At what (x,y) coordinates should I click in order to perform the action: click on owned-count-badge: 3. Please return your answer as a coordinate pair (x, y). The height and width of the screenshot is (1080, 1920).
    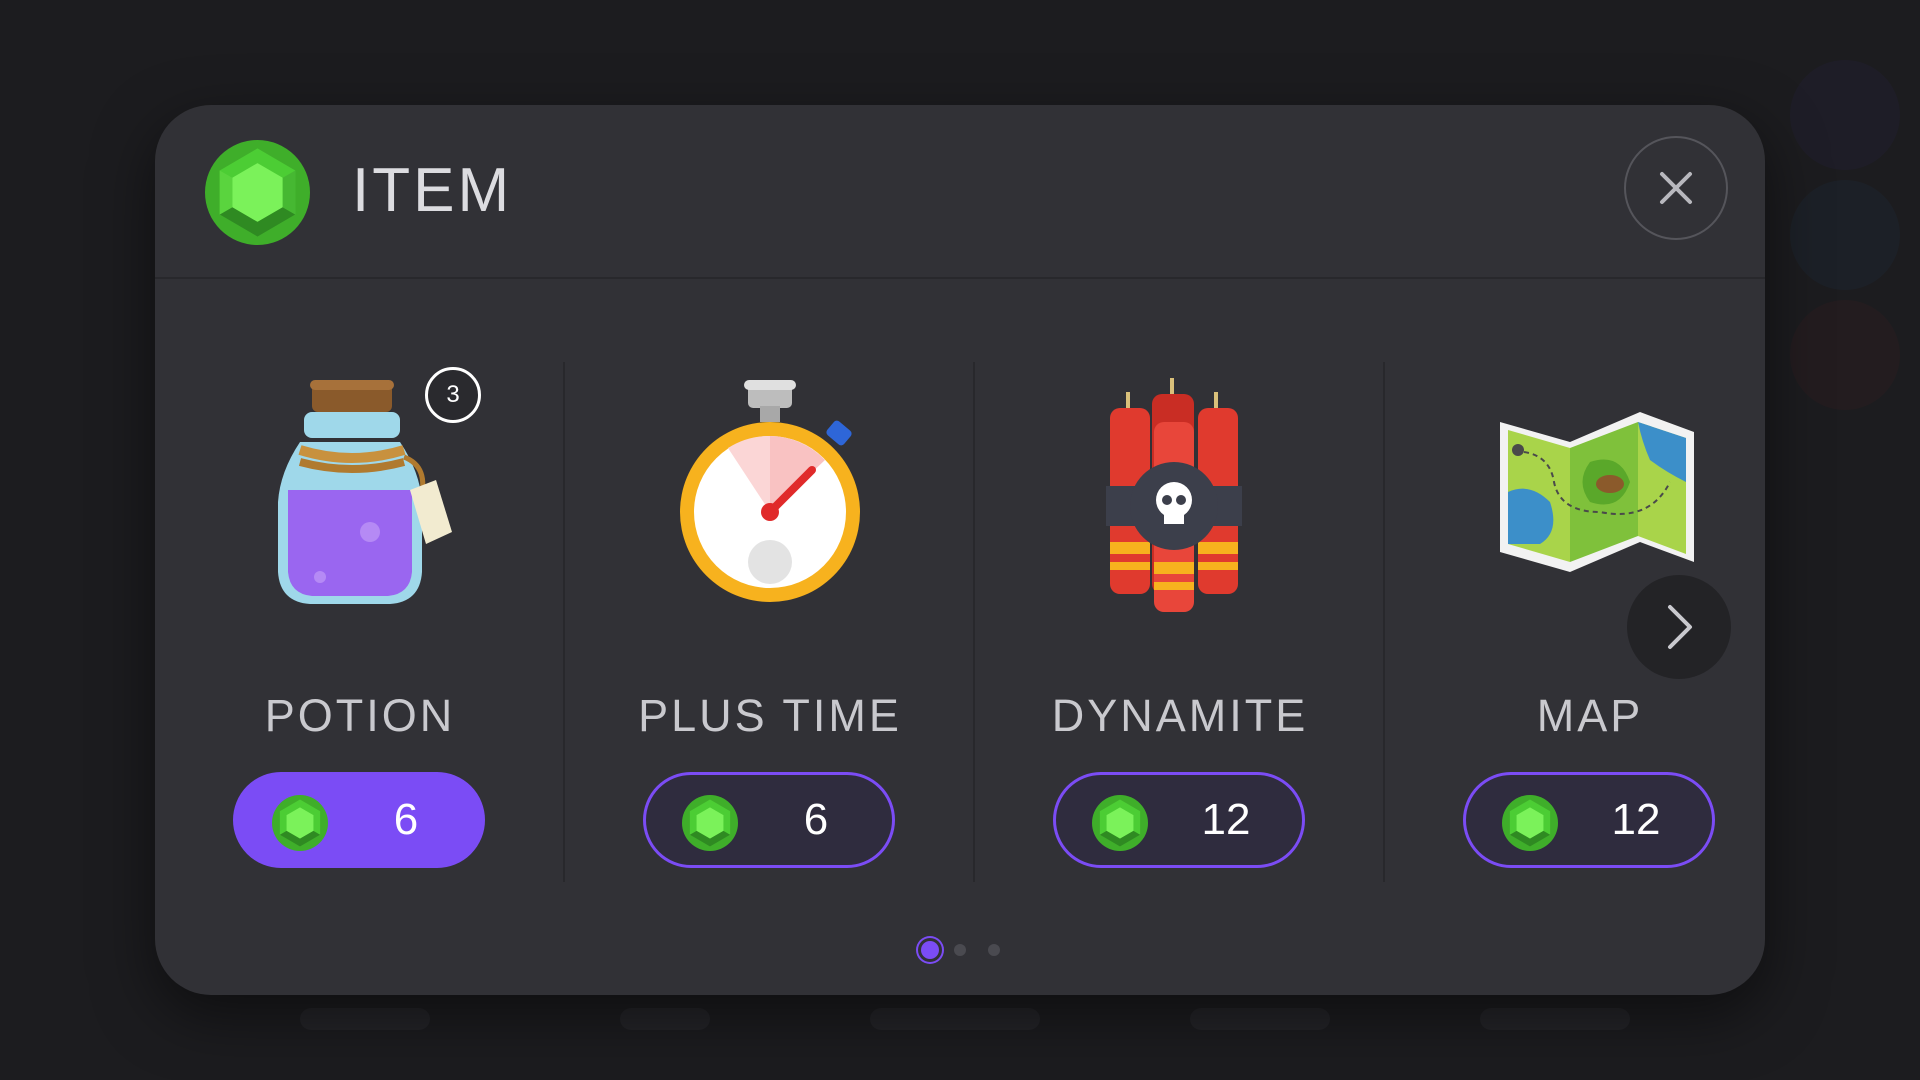
    Looking at the image, I should click on (453, 395).